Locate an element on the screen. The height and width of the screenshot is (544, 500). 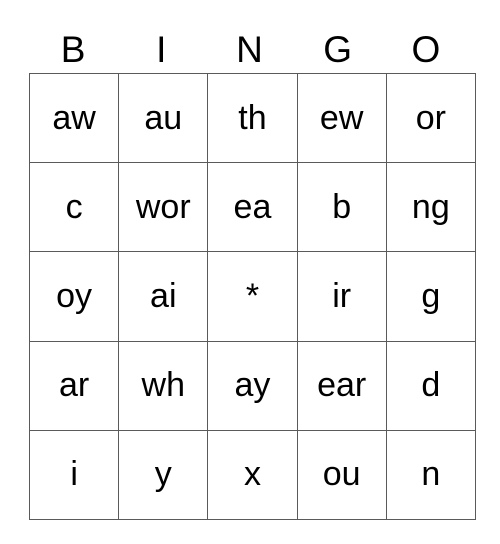
bingo-cell: th is located at coordinates (252, 118).